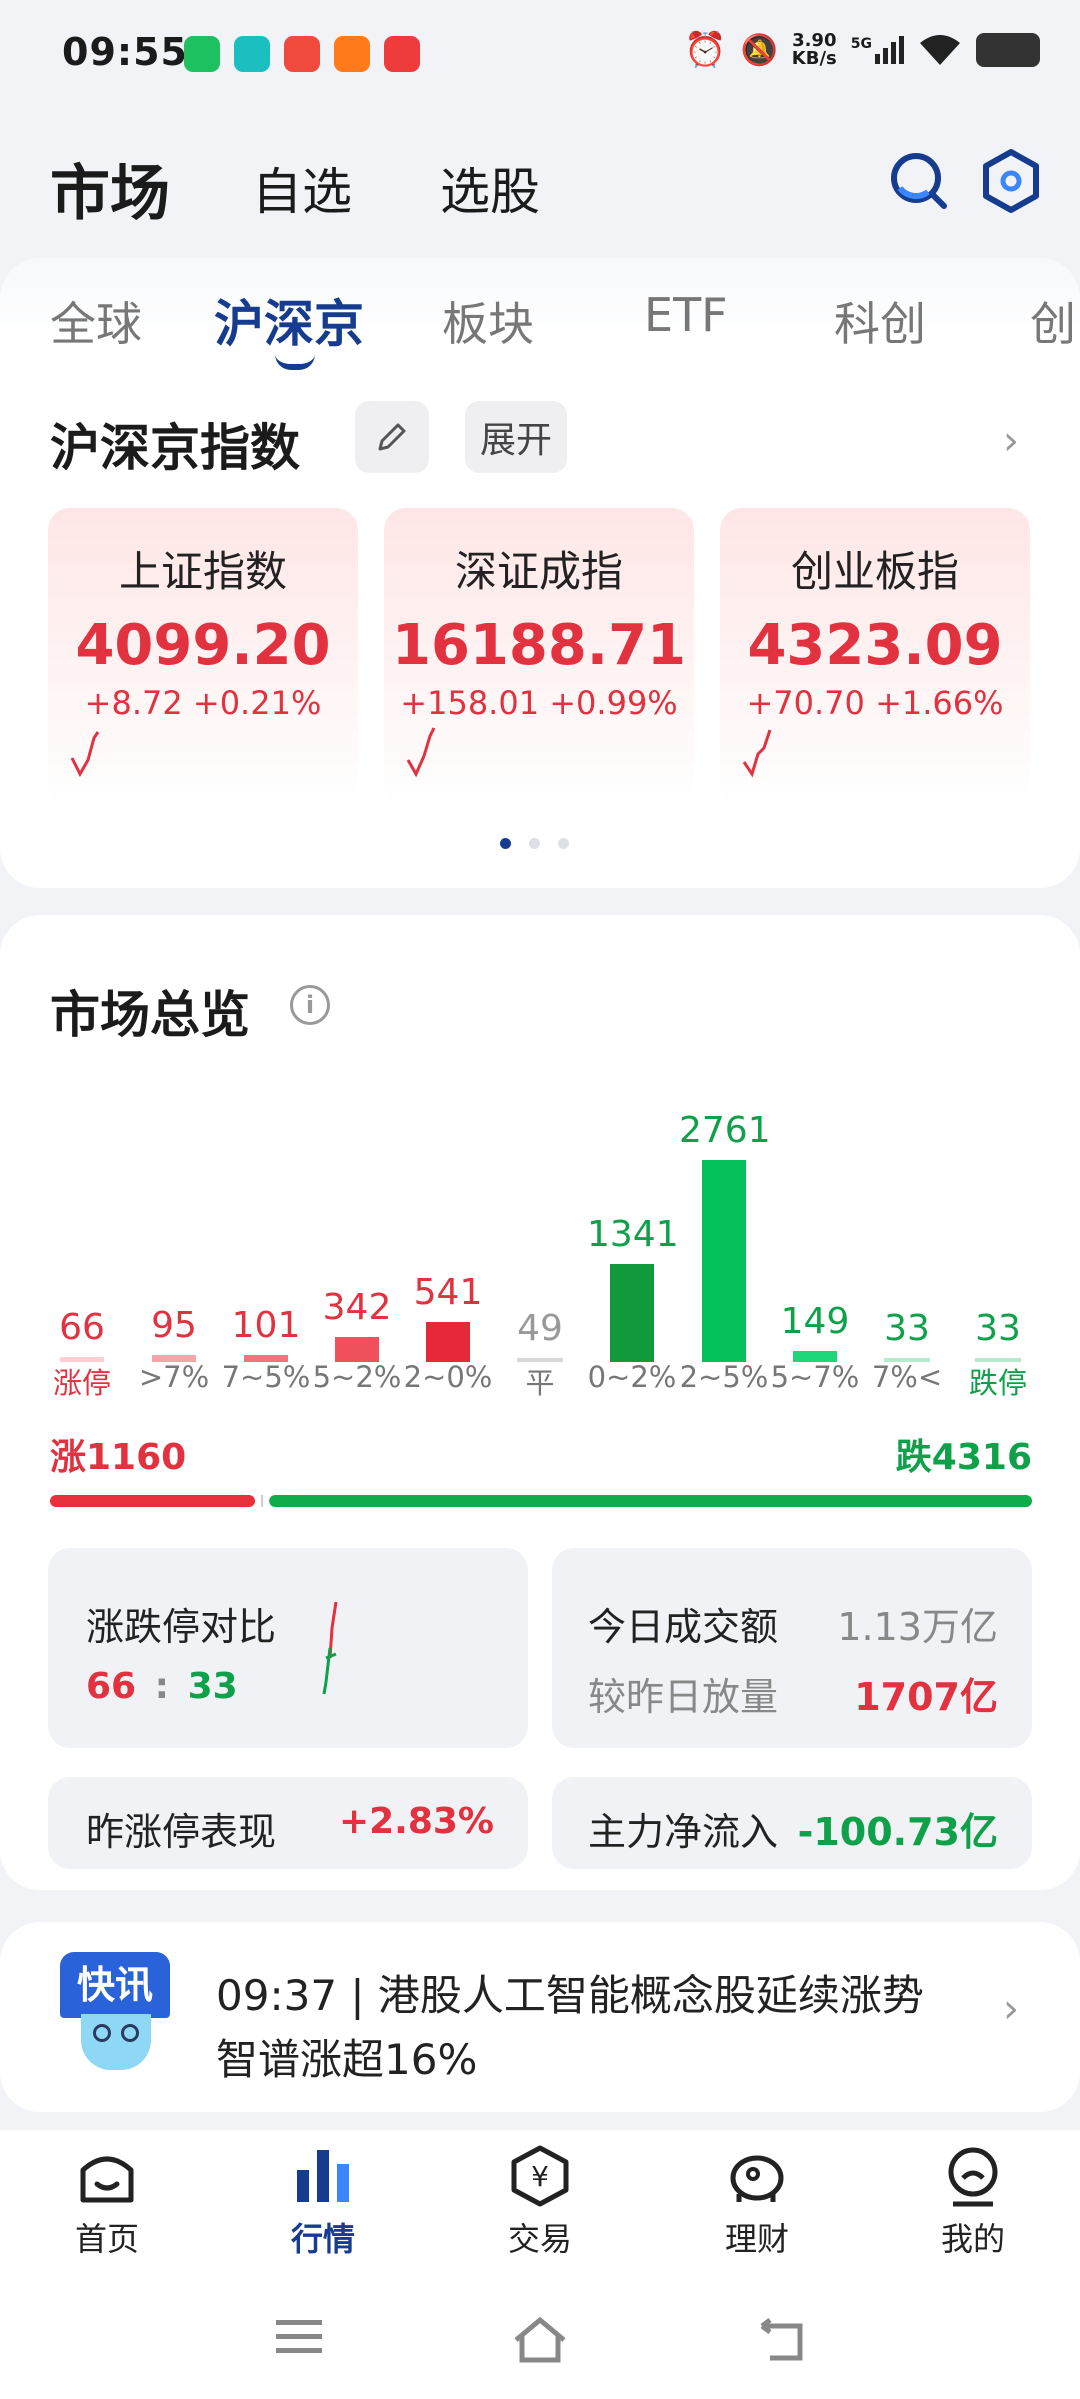 This screenshot has width=1080, height=2399. I want to click on up-segment, so click(153, 1501).